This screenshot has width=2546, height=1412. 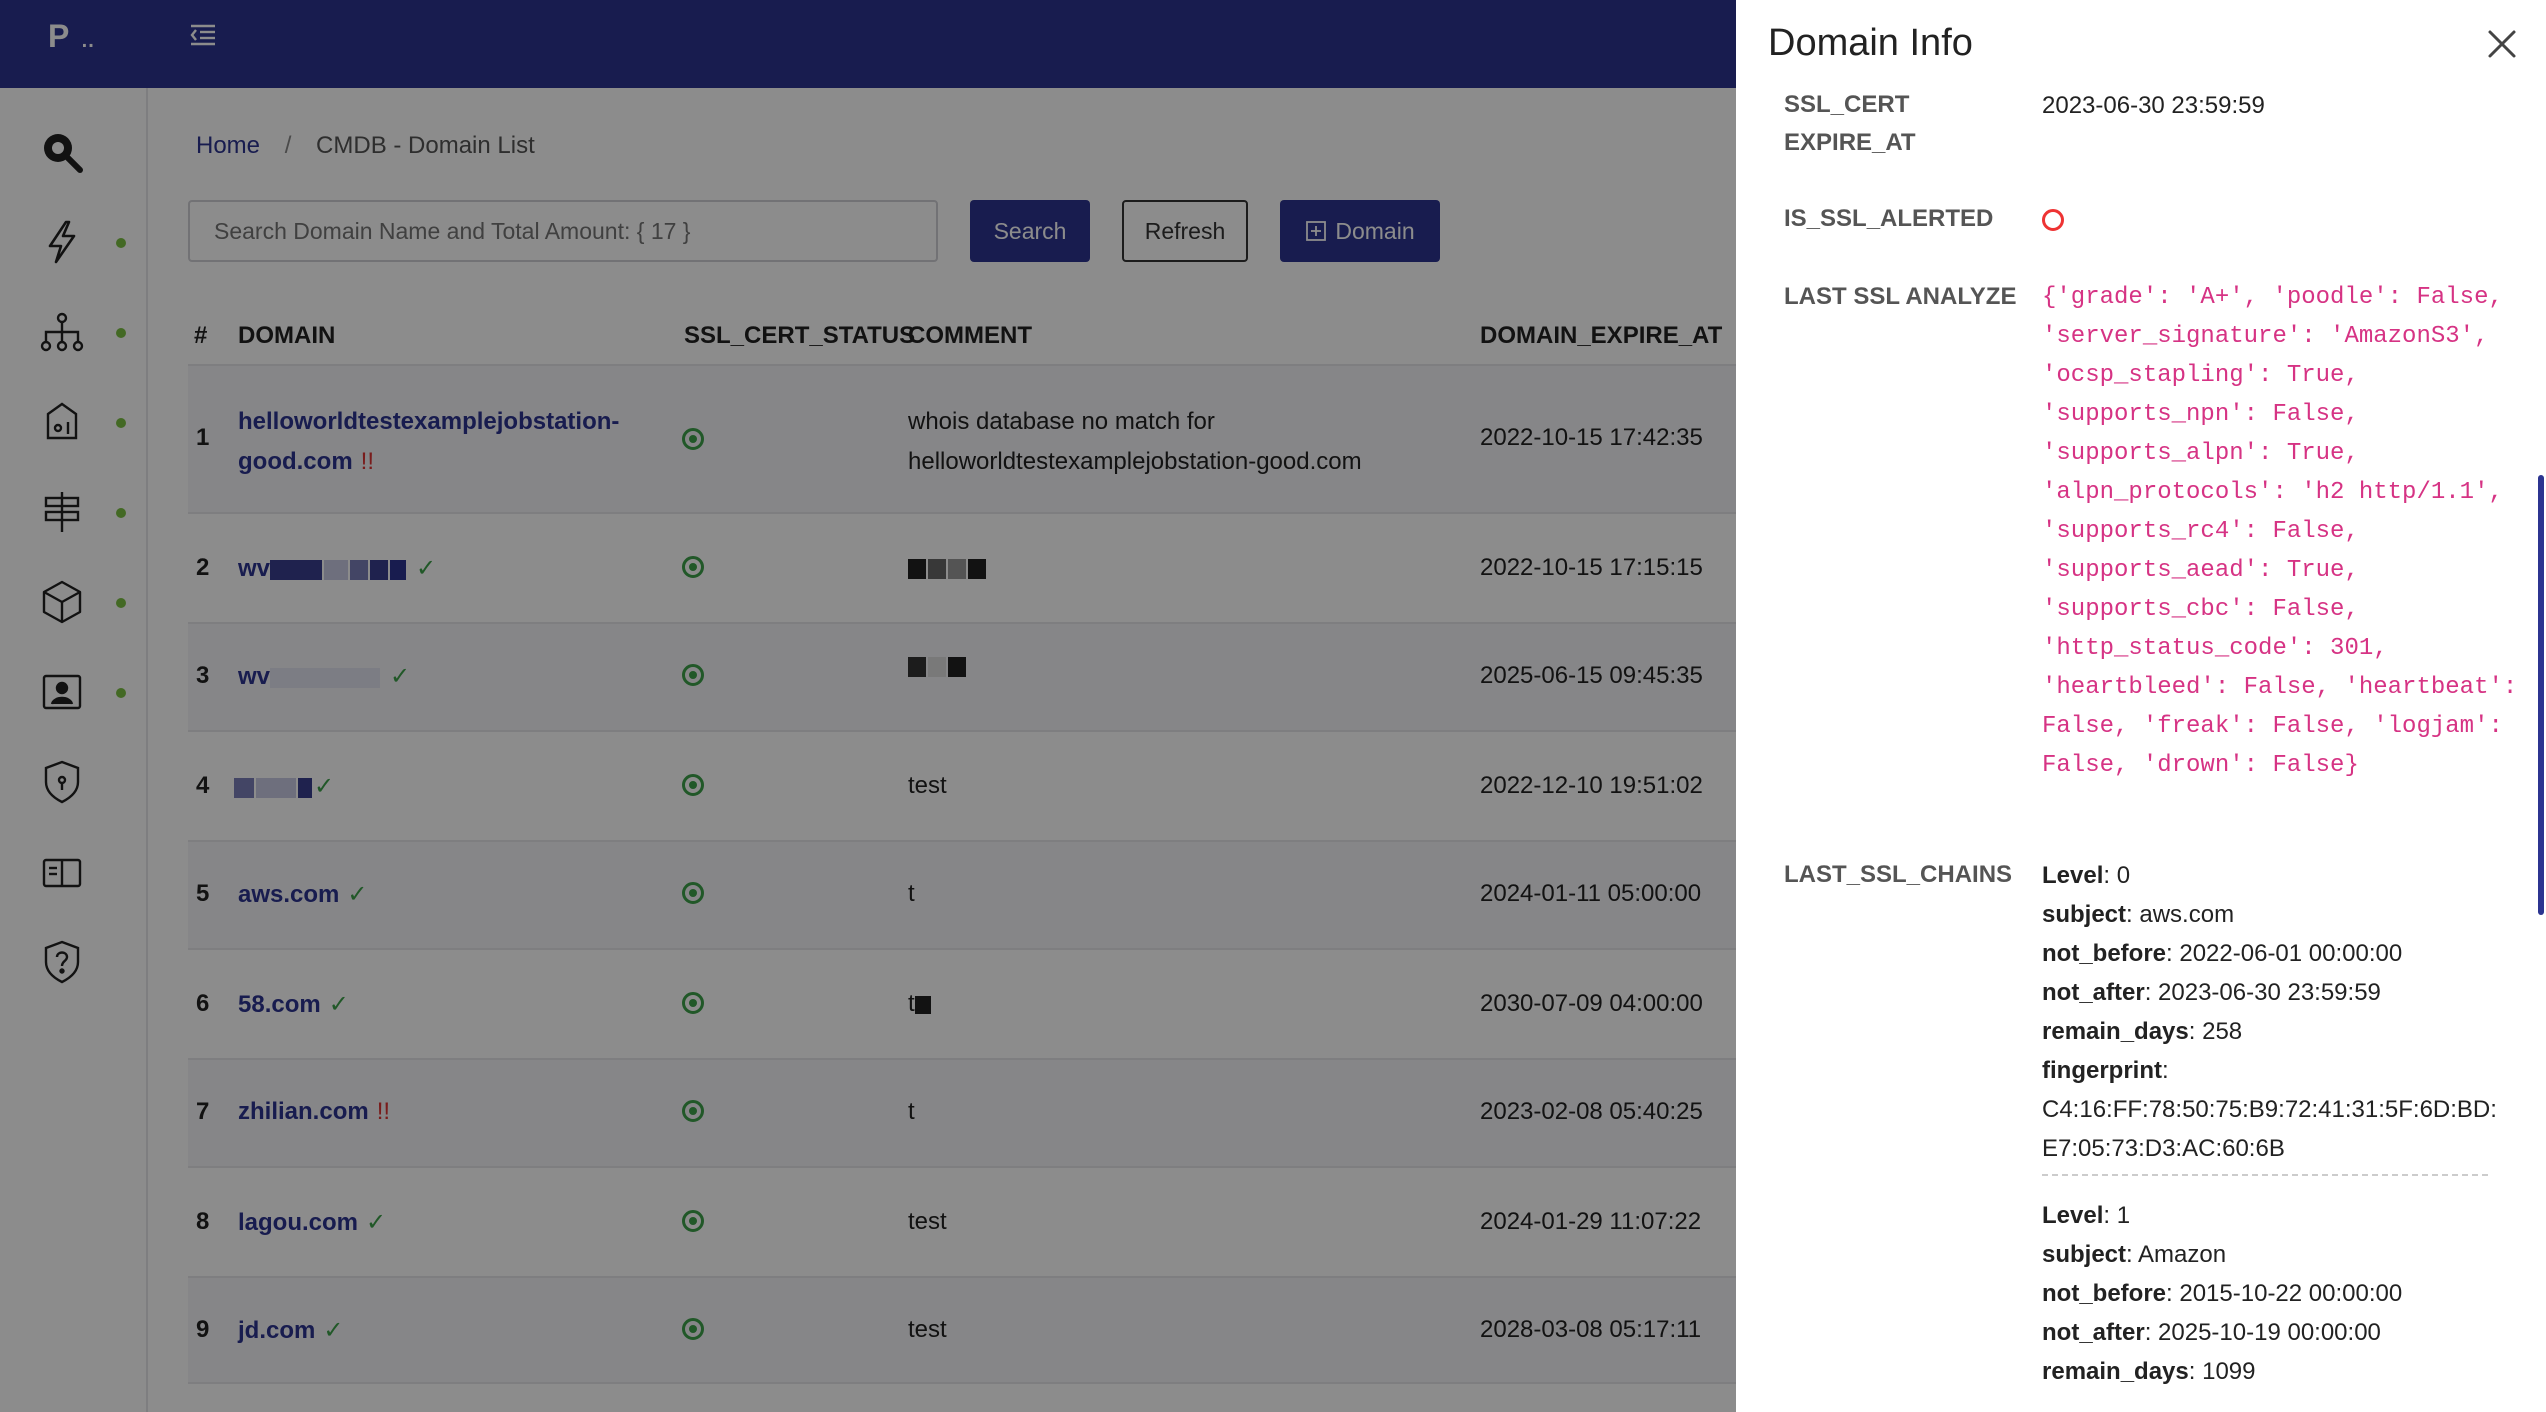 What do you see at coordinates (2222, 1031) in the screenshot?
I see `chain-remain-days: 258` at bounding box center [2222, 1031].